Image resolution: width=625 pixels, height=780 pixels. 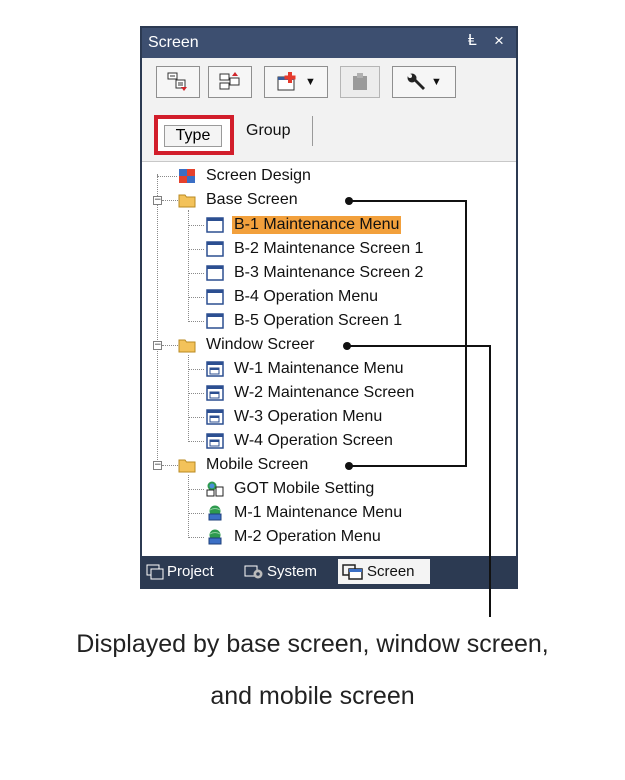 What do you see at coordinates (312, 696) in the screenshot?
I see `caption-line-2: and mobile screen` at bounding box center [312, 696].